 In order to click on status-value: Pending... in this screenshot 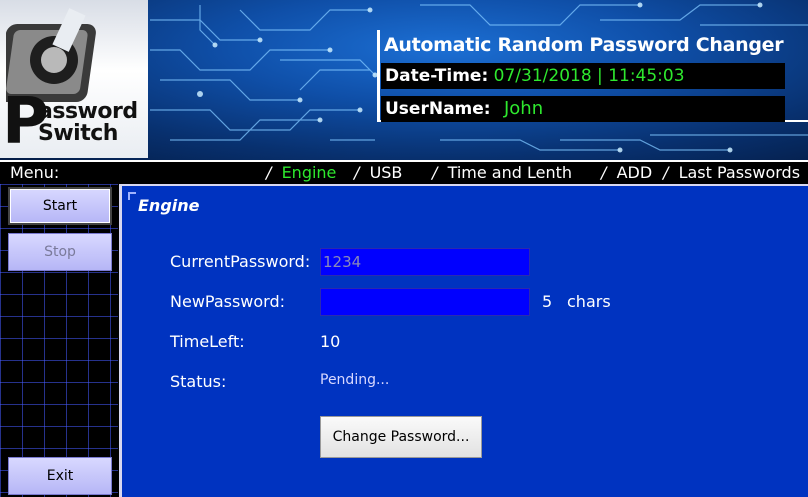, I will do `click(355, 380)`.